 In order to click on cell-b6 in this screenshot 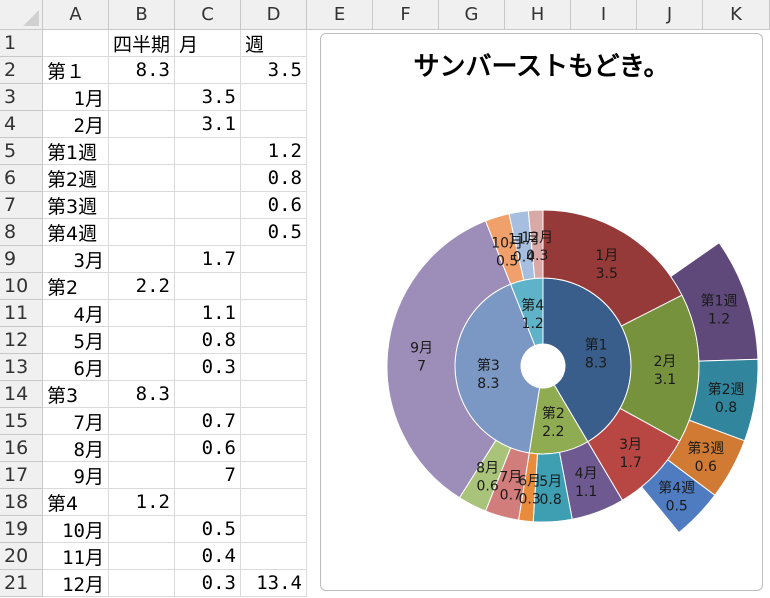, I will do `click(142, 178)`.